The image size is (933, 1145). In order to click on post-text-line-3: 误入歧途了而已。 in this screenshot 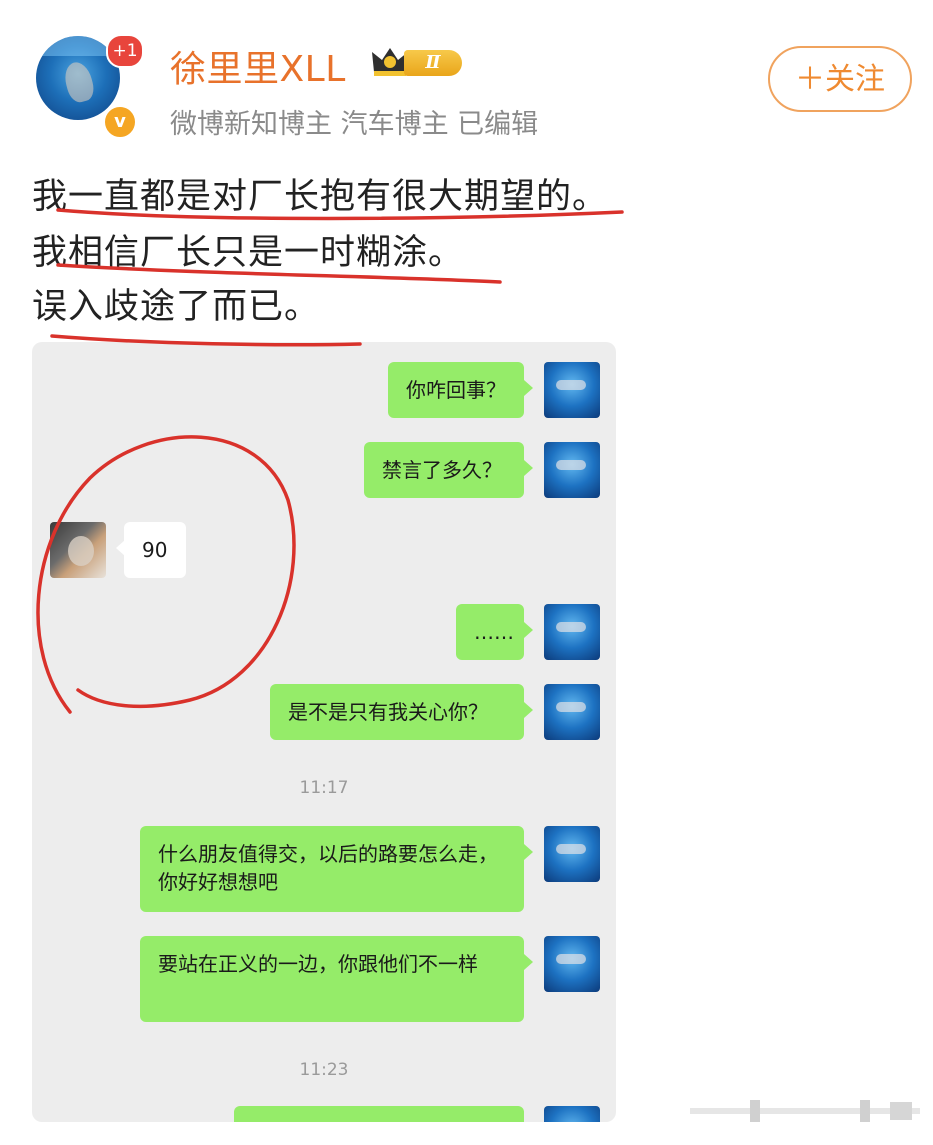, I will do `click(176, 307)`.